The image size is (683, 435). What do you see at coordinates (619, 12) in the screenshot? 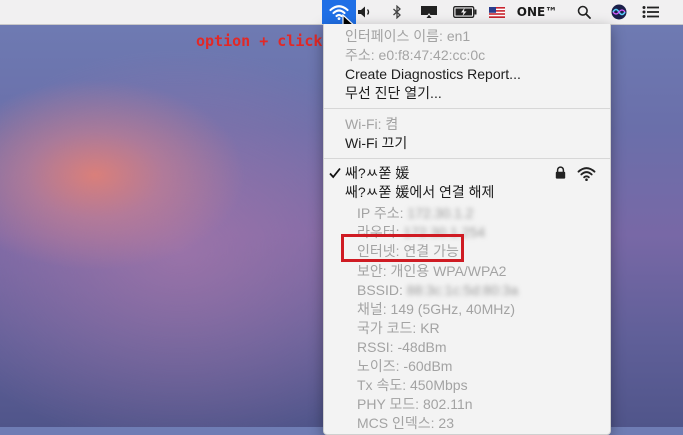
I see `siri-icon` at bounding box center [619, 12].